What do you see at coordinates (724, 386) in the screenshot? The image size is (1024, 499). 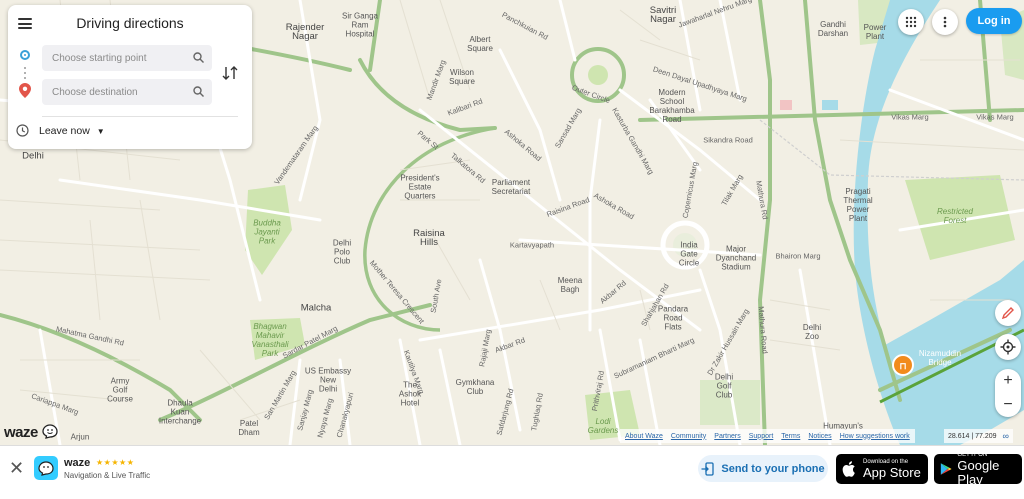 I see `place-label: Delhi Golf Club` at bounding box center [724, 386].